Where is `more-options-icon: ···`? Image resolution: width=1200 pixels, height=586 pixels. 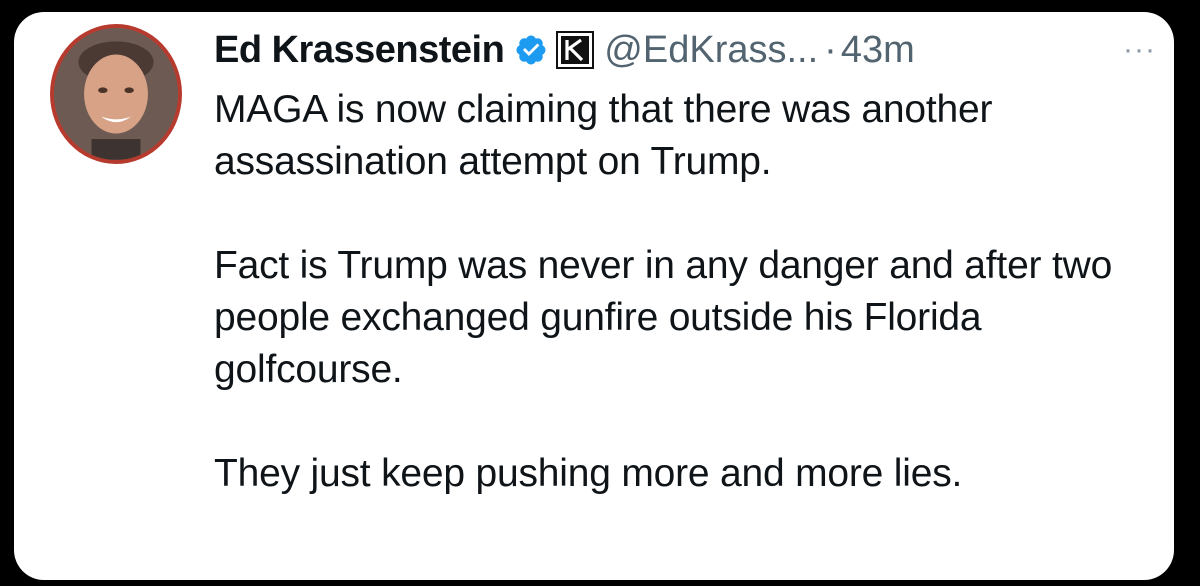 more-options-icon: ··· is located at coordinates (1139, 50).